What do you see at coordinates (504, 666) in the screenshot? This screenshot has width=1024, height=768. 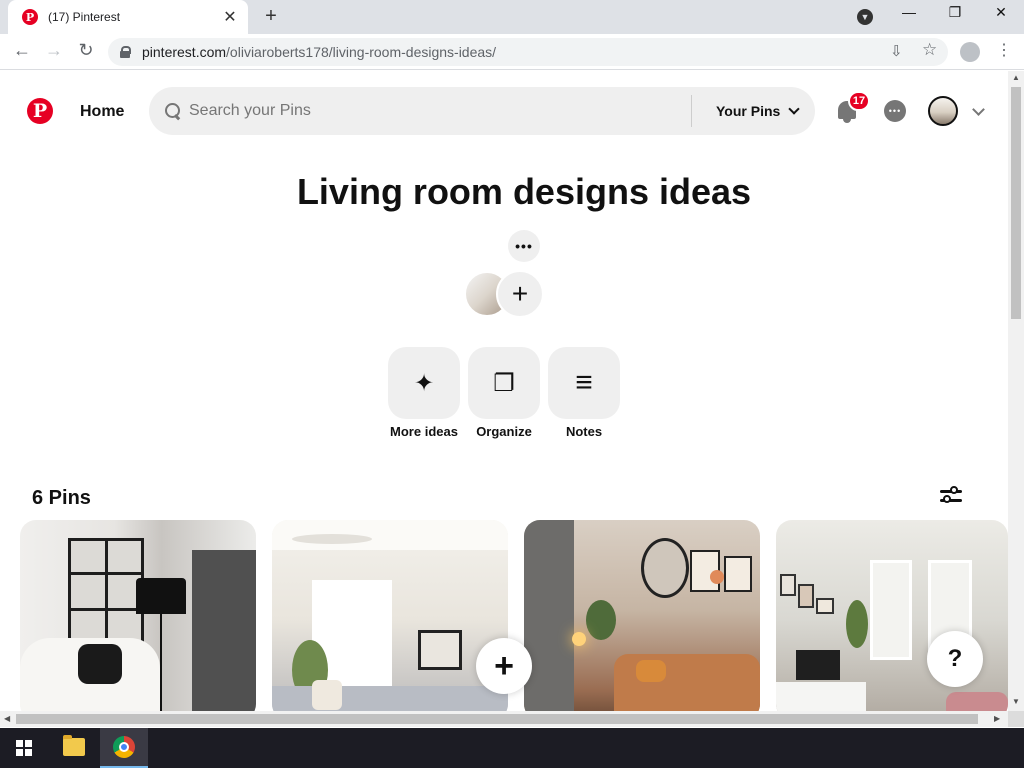 I see `add-pin-button: +` at bounding box center [504, 666].